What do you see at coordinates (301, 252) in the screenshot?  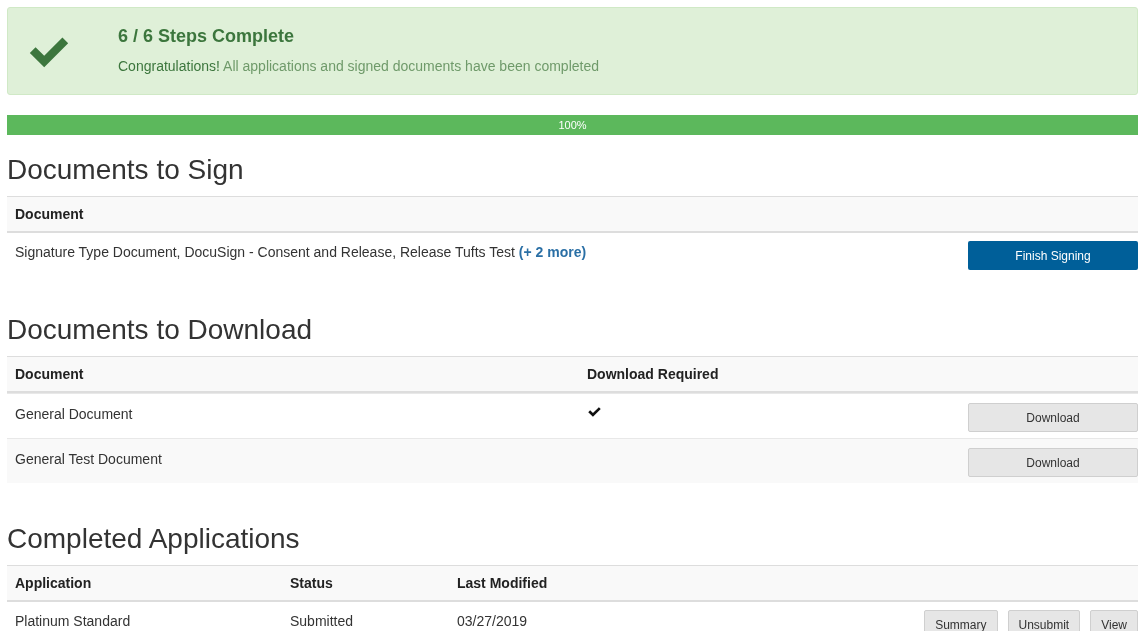 I see `table-cell-text: Signature Type Document, DocuSign - Consent and Release, Release Tufts Test (+ 2 more)` at bounding box center [301, 252].